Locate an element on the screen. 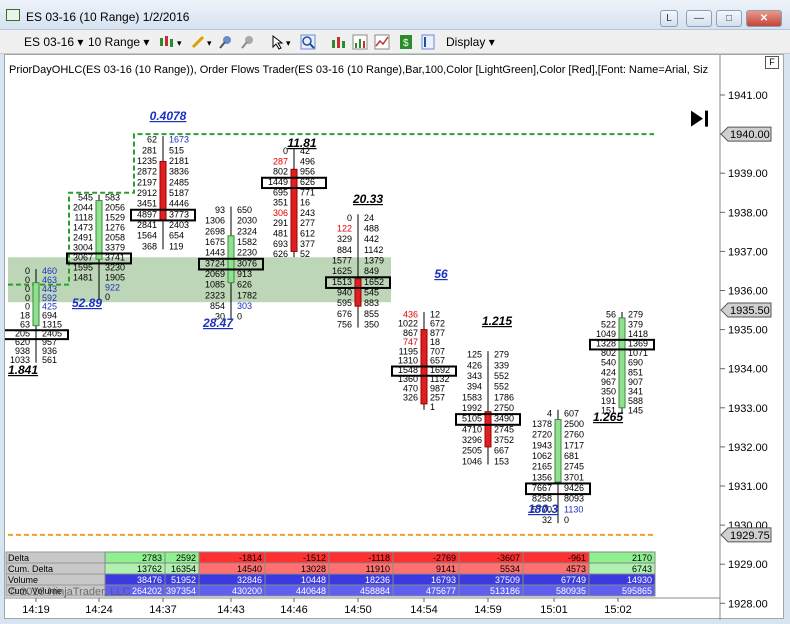 The image size is (790, 624). chart-style-icon: ▾ is located at coordinates (172, 42).